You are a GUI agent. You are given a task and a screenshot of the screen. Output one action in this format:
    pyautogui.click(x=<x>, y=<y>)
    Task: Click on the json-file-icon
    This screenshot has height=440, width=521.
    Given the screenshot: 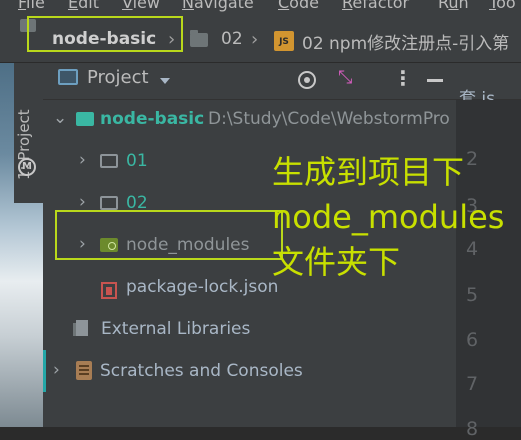 What is the action you would take?
    pyautogui.click(x=109, y=290)
    